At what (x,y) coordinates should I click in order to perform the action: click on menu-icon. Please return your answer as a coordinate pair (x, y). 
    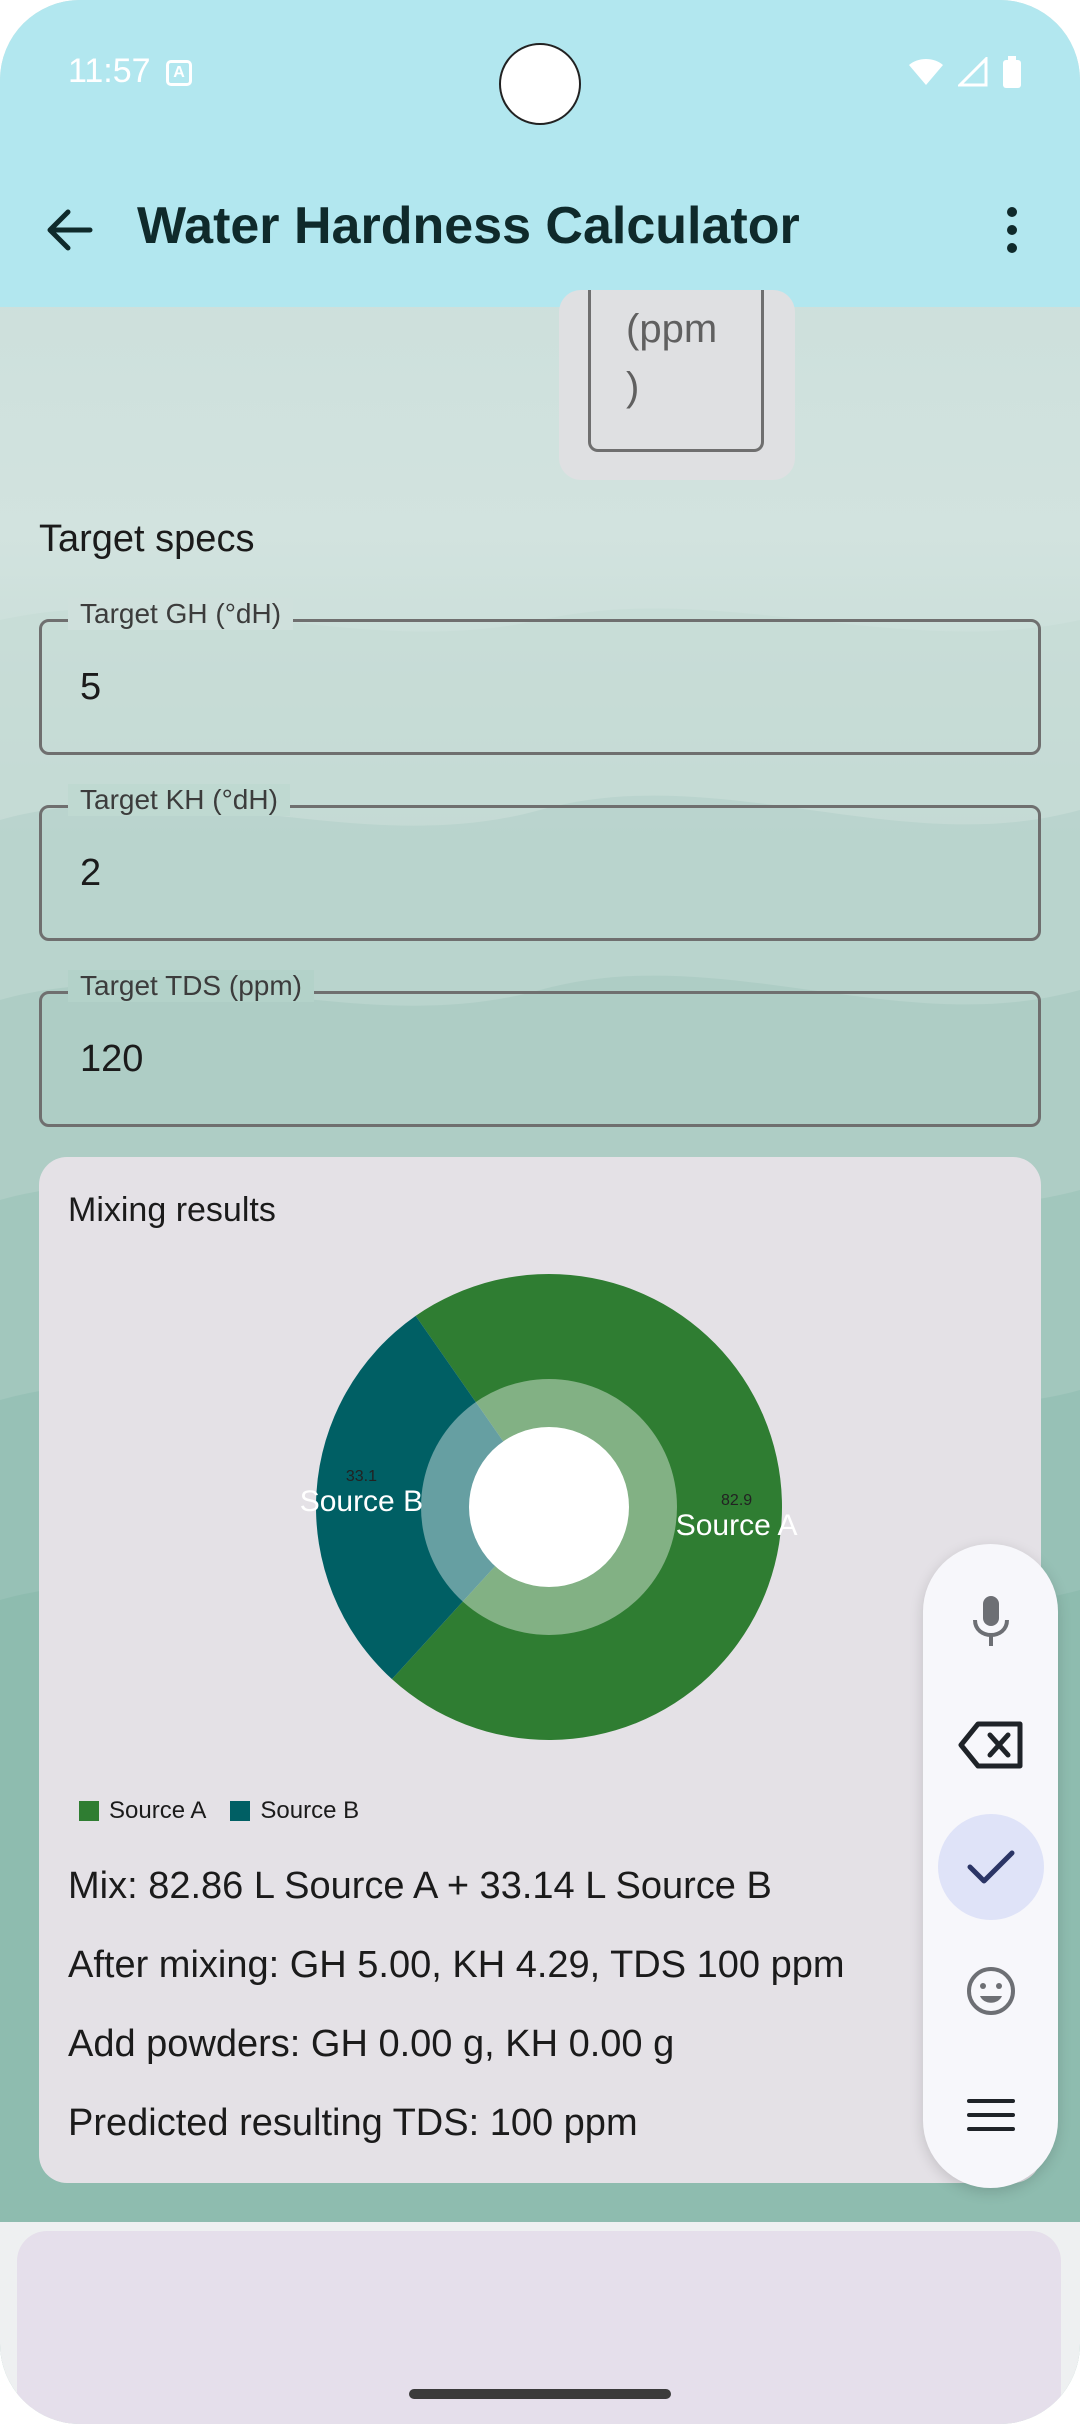
    Looking at the image, I should click on (991, 2115).